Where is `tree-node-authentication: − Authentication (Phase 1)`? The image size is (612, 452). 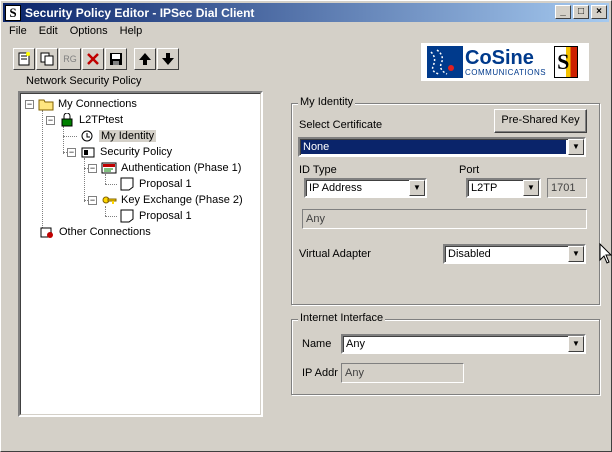 tree-node-authentication: − Authentication (Phase 1) is located at coordinates (164, 168).